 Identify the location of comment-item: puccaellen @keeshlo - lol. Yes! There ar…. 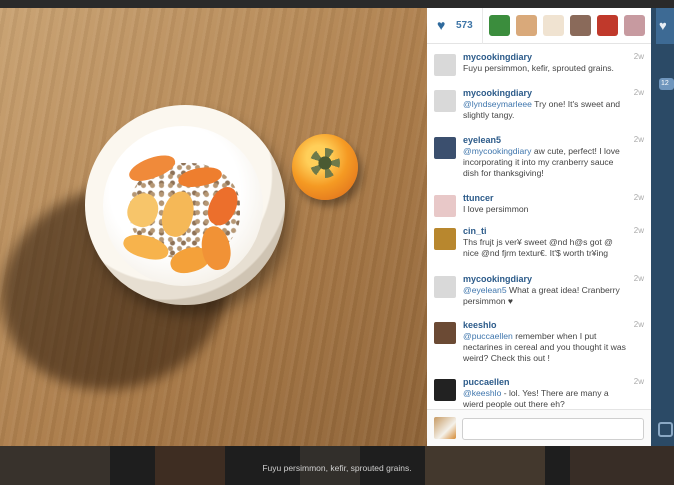
(539, 389).